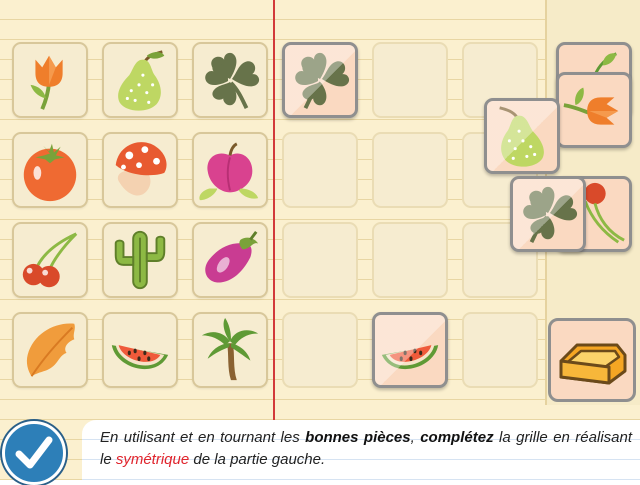  What do you see at coordinates (232, 256) in the screenshot?
I see `eggplant-icon` at bounding box center [232, 256].